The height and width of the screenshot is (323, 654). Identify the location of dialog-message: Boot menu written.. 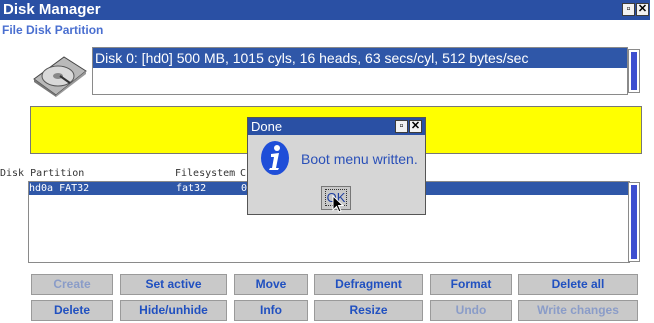
(359, 159).